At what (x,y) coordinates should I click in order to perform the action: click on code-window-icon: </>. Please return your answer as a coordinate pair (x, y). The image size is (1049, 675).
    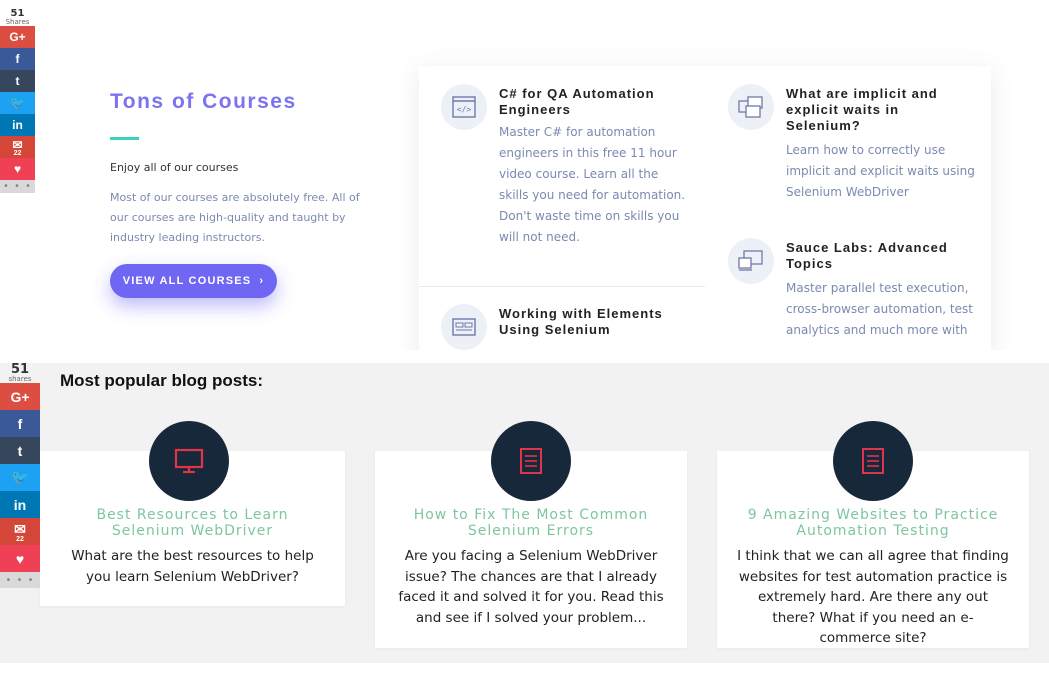
    Looking at the image, I should click on (464, 107).